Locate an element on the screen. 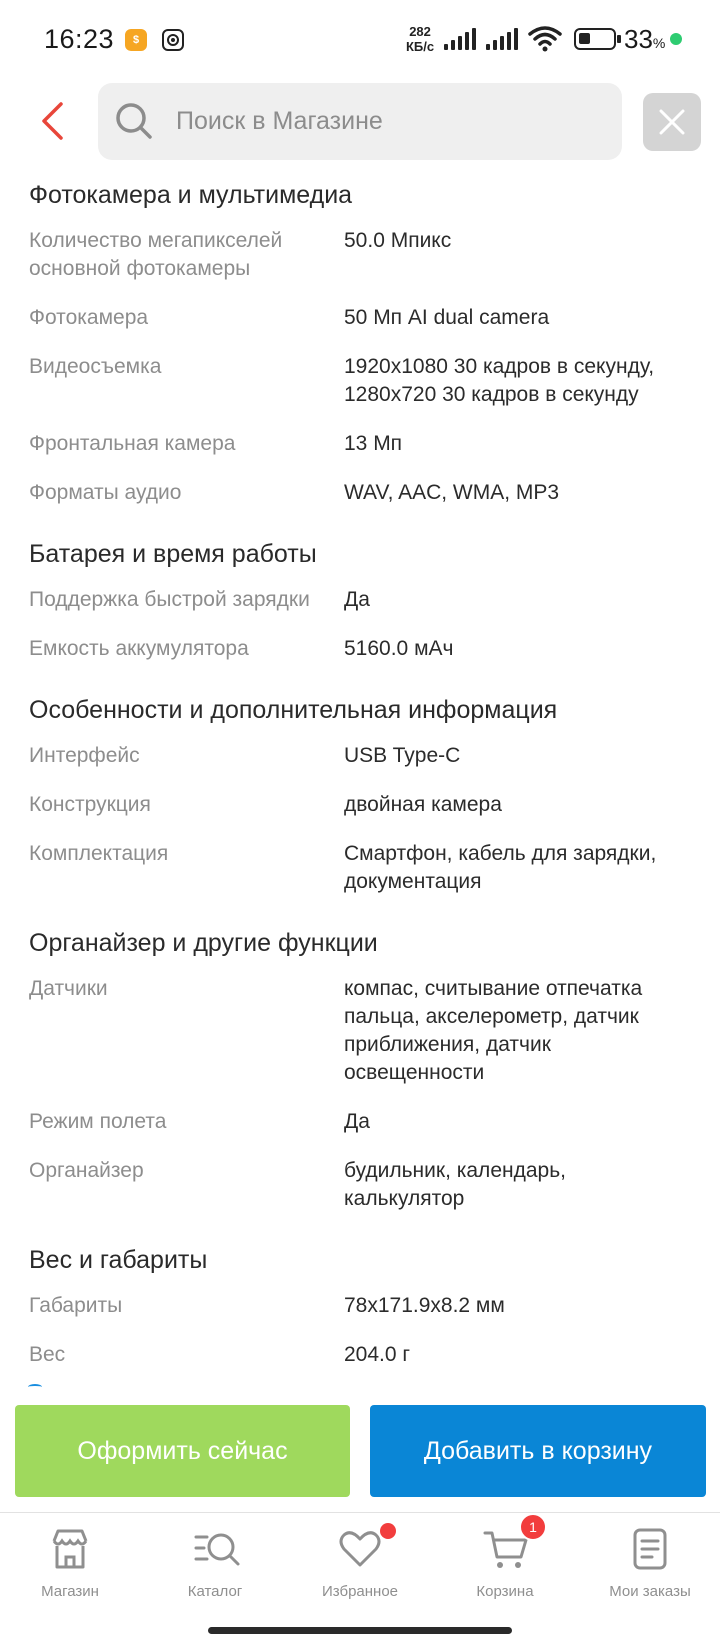 This screenshot has width=720, height=1640. heart-icon is located at coordinates (367, 1547).